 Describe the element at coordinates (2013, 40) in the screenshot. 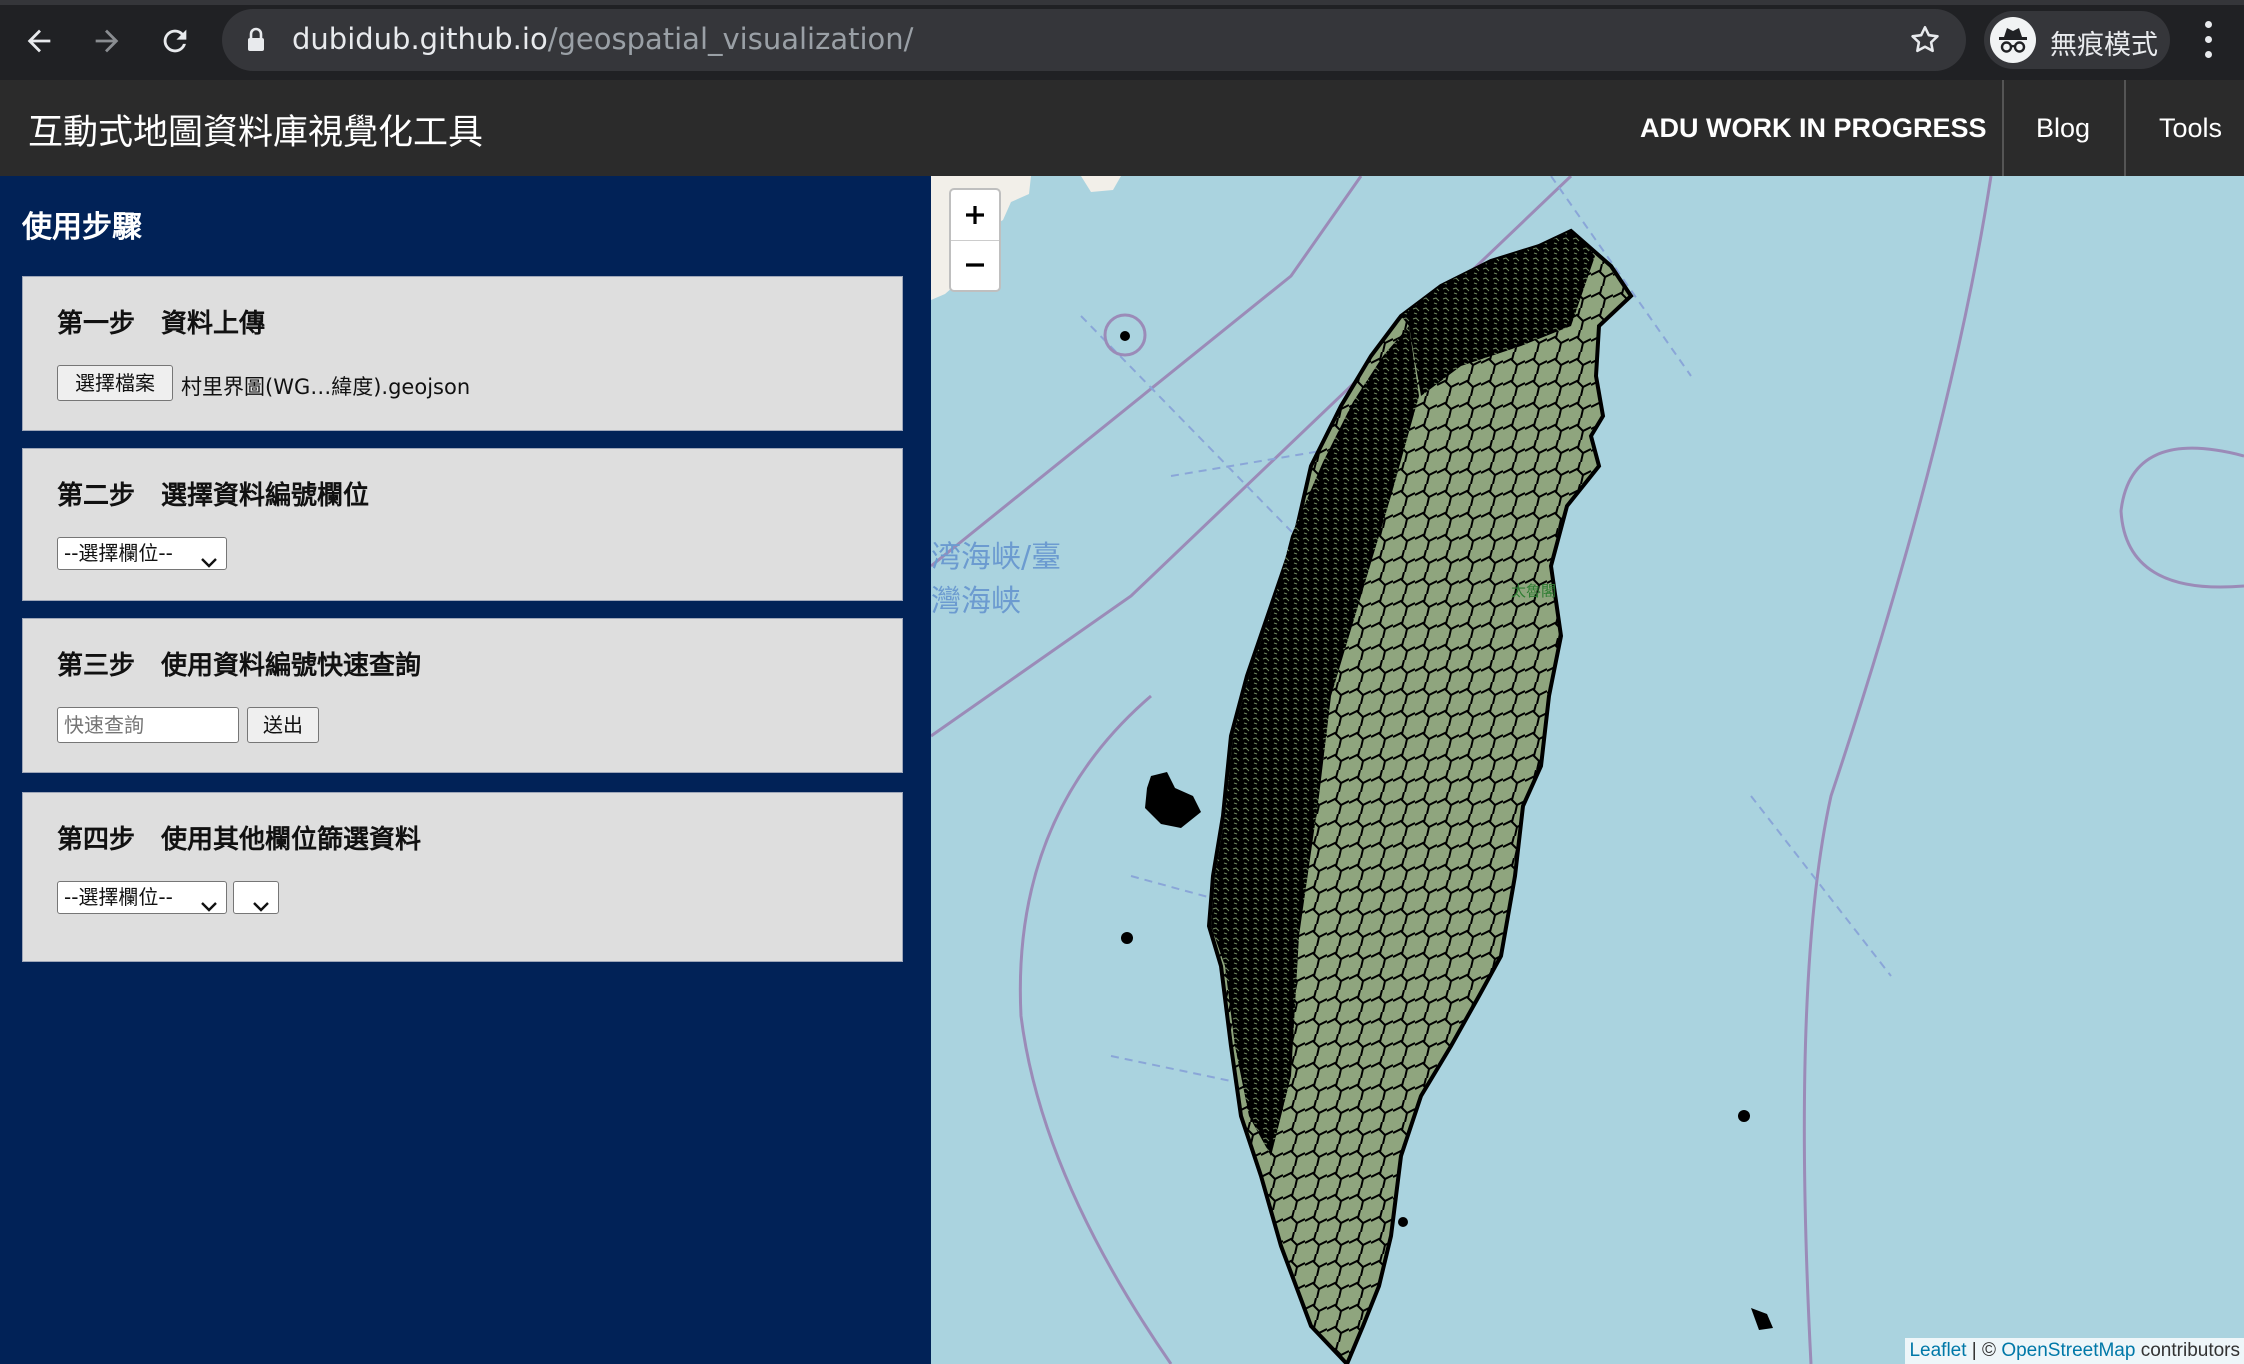

I see `incognito-icon` at that location.